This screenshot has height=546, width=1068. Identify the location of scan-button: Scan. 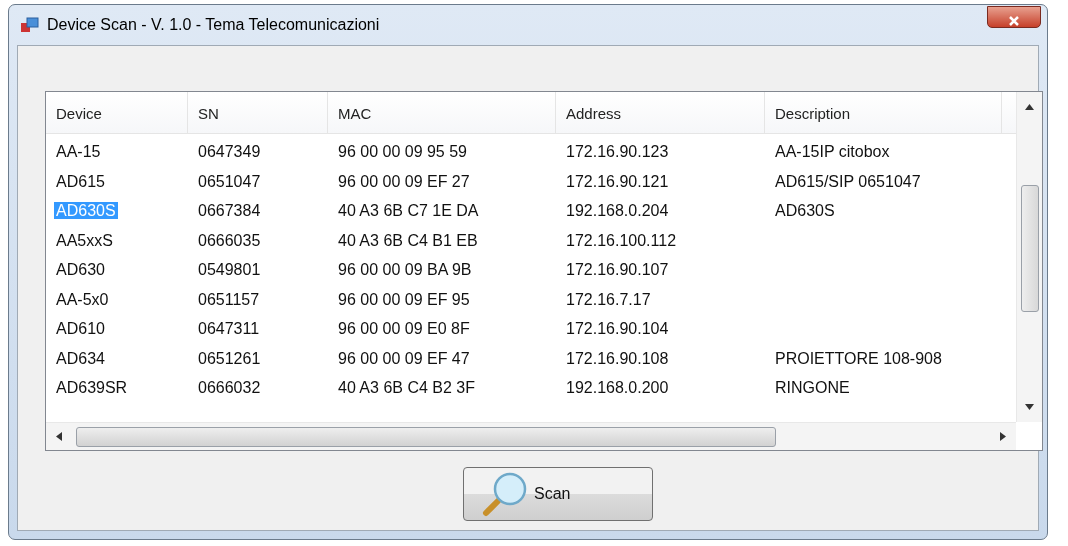
(558, 494).